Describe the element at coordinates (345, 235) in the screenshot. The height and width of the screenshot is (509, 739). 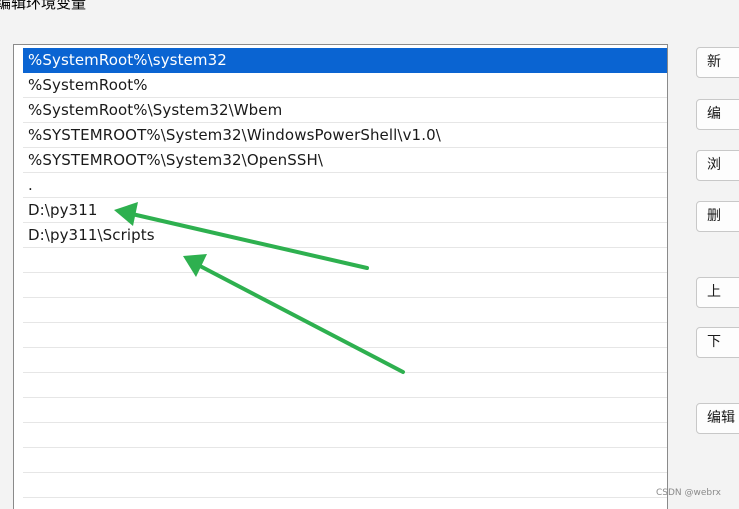
I see `list-item: D:\py311\Scripts` at that location.